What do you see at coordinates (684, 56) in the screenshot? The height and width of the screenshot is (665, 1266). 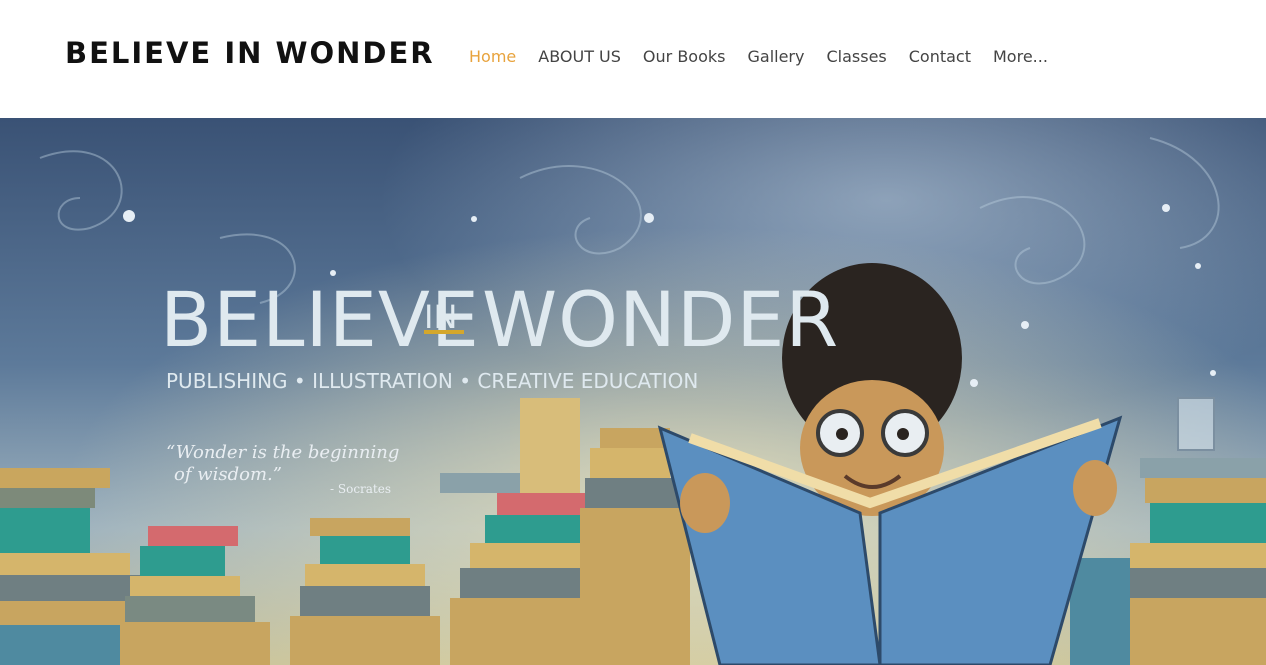 I see `nav-our-books: Our Books` at bounding box center [684, 56].